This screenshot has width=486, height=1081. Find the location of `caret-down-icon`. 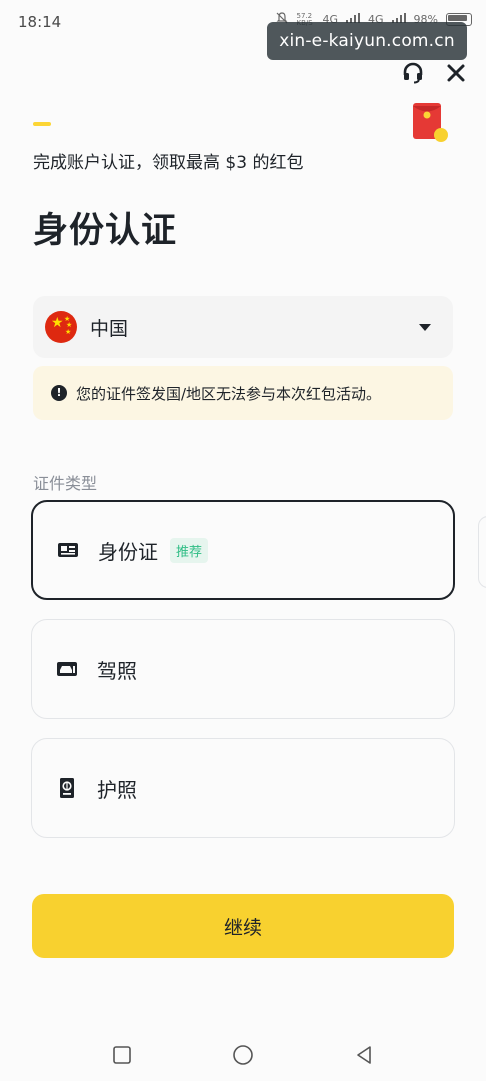

caret-down-icon is located at coordinates (425, 327).